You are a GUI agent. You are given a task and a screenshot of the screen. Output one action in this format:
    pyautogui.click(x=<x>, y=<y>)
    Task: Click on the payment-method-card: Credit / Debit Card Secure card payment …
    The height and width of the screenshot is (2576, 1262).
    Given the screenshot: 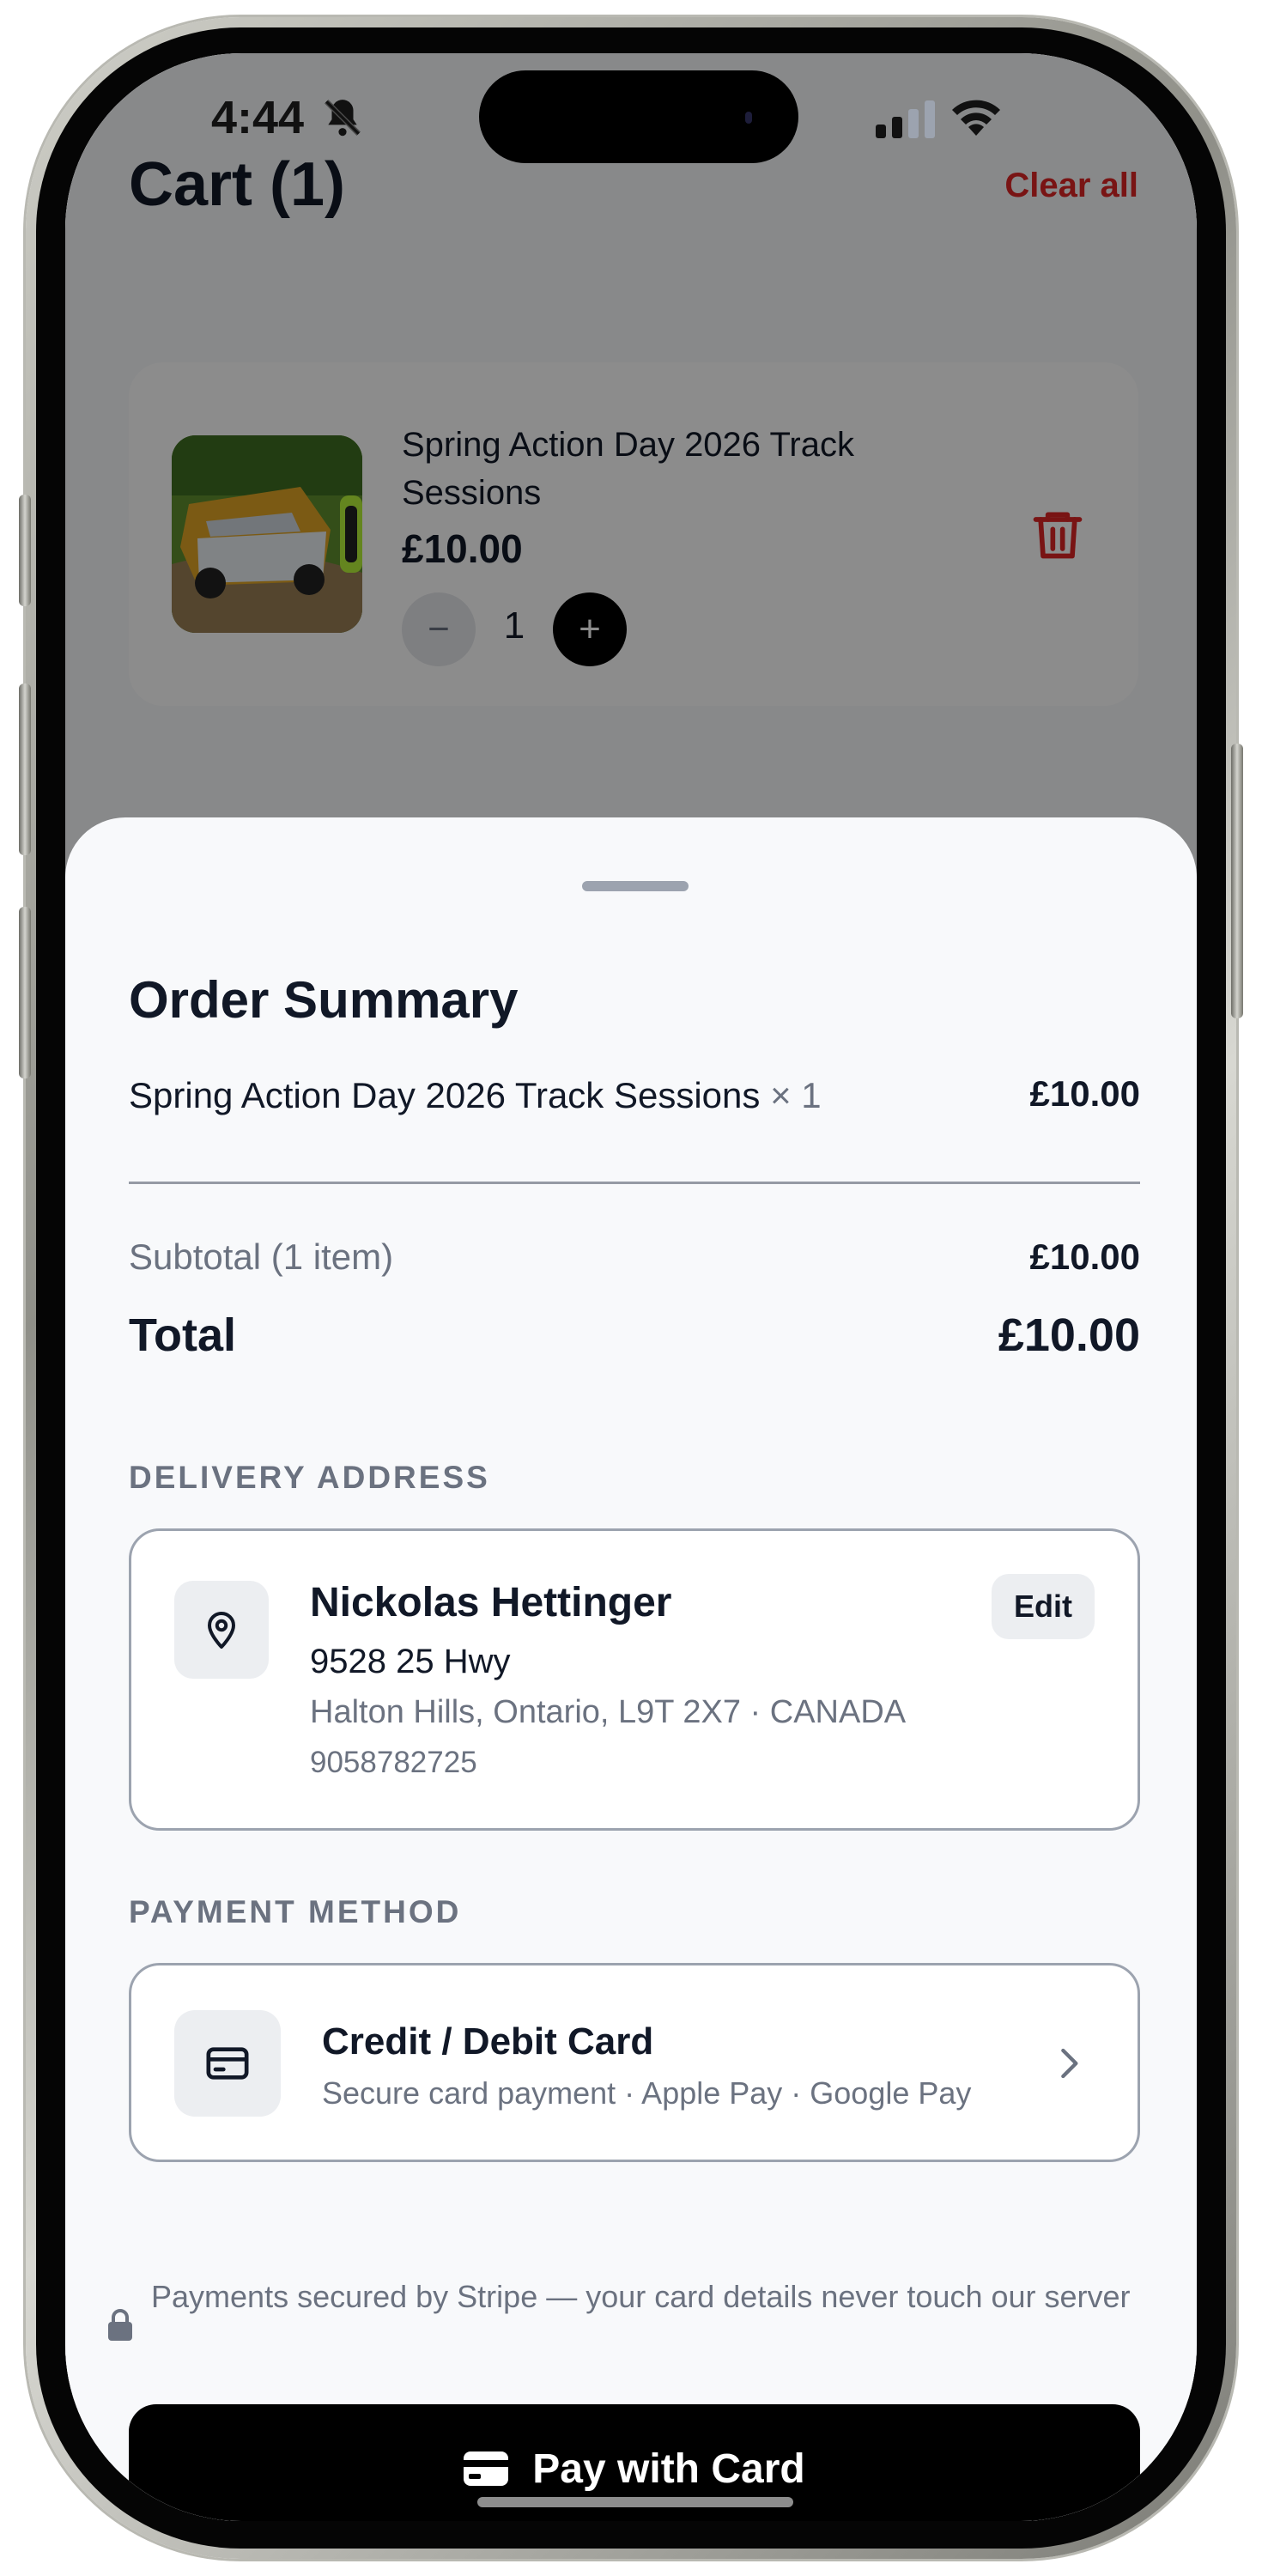 What is the action you would take?
    pyautogui.click(x=634, y=2062)
    